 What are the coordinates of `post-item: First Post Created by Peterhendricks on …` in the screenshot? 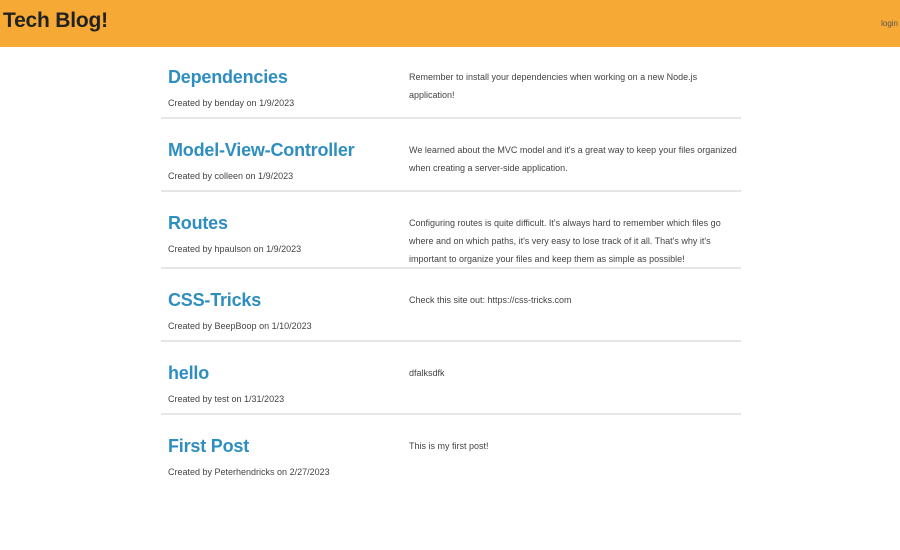 It's located at (451, 452).